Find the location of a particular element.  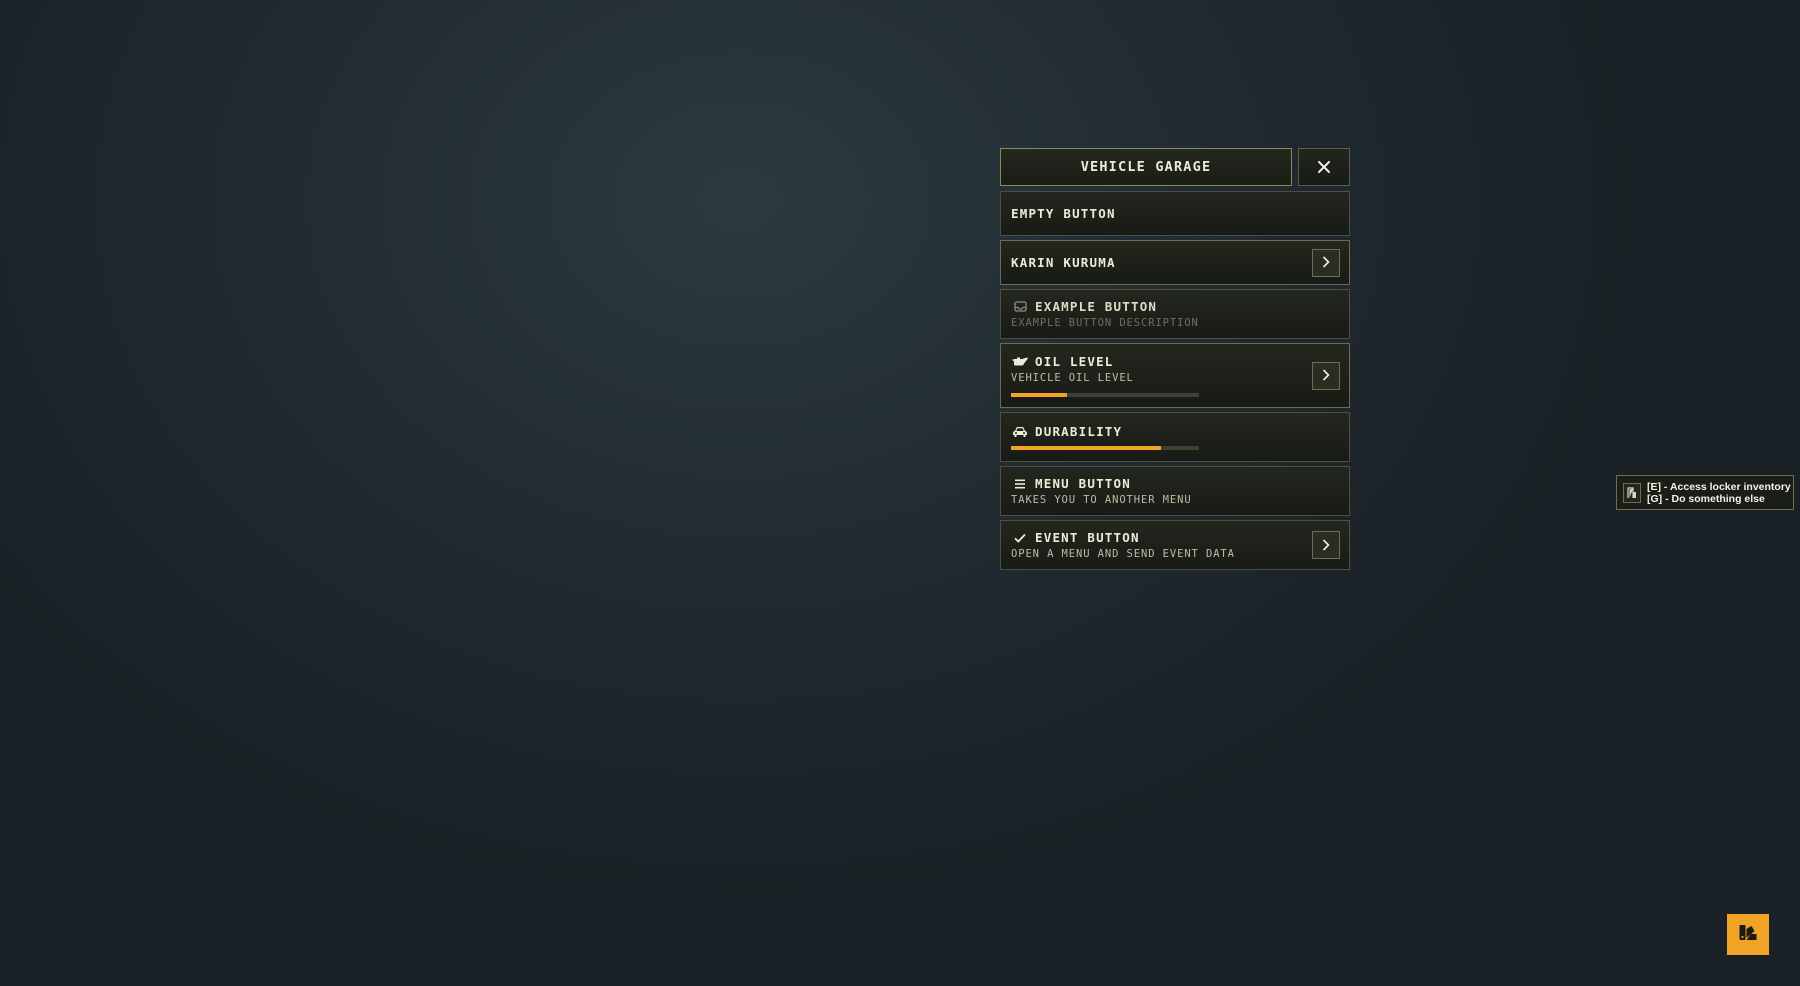

item-description: OPEN A MENU AND SEND EVENT DATA is located at coordinates (1123, 554).